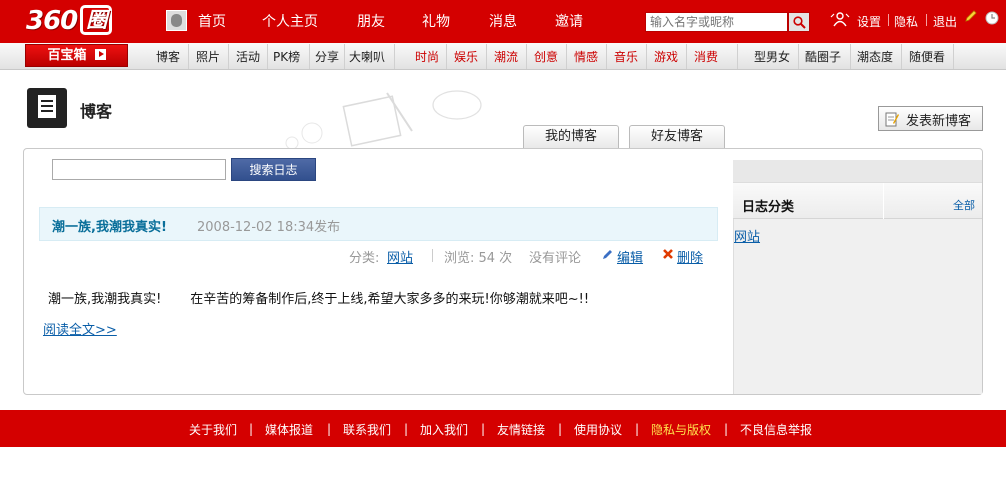 This screenshot has height=477, width=1006. Describe the element at coordinates (768, 207) in the screenshot. I see `category-title: 日志分类` at that location.